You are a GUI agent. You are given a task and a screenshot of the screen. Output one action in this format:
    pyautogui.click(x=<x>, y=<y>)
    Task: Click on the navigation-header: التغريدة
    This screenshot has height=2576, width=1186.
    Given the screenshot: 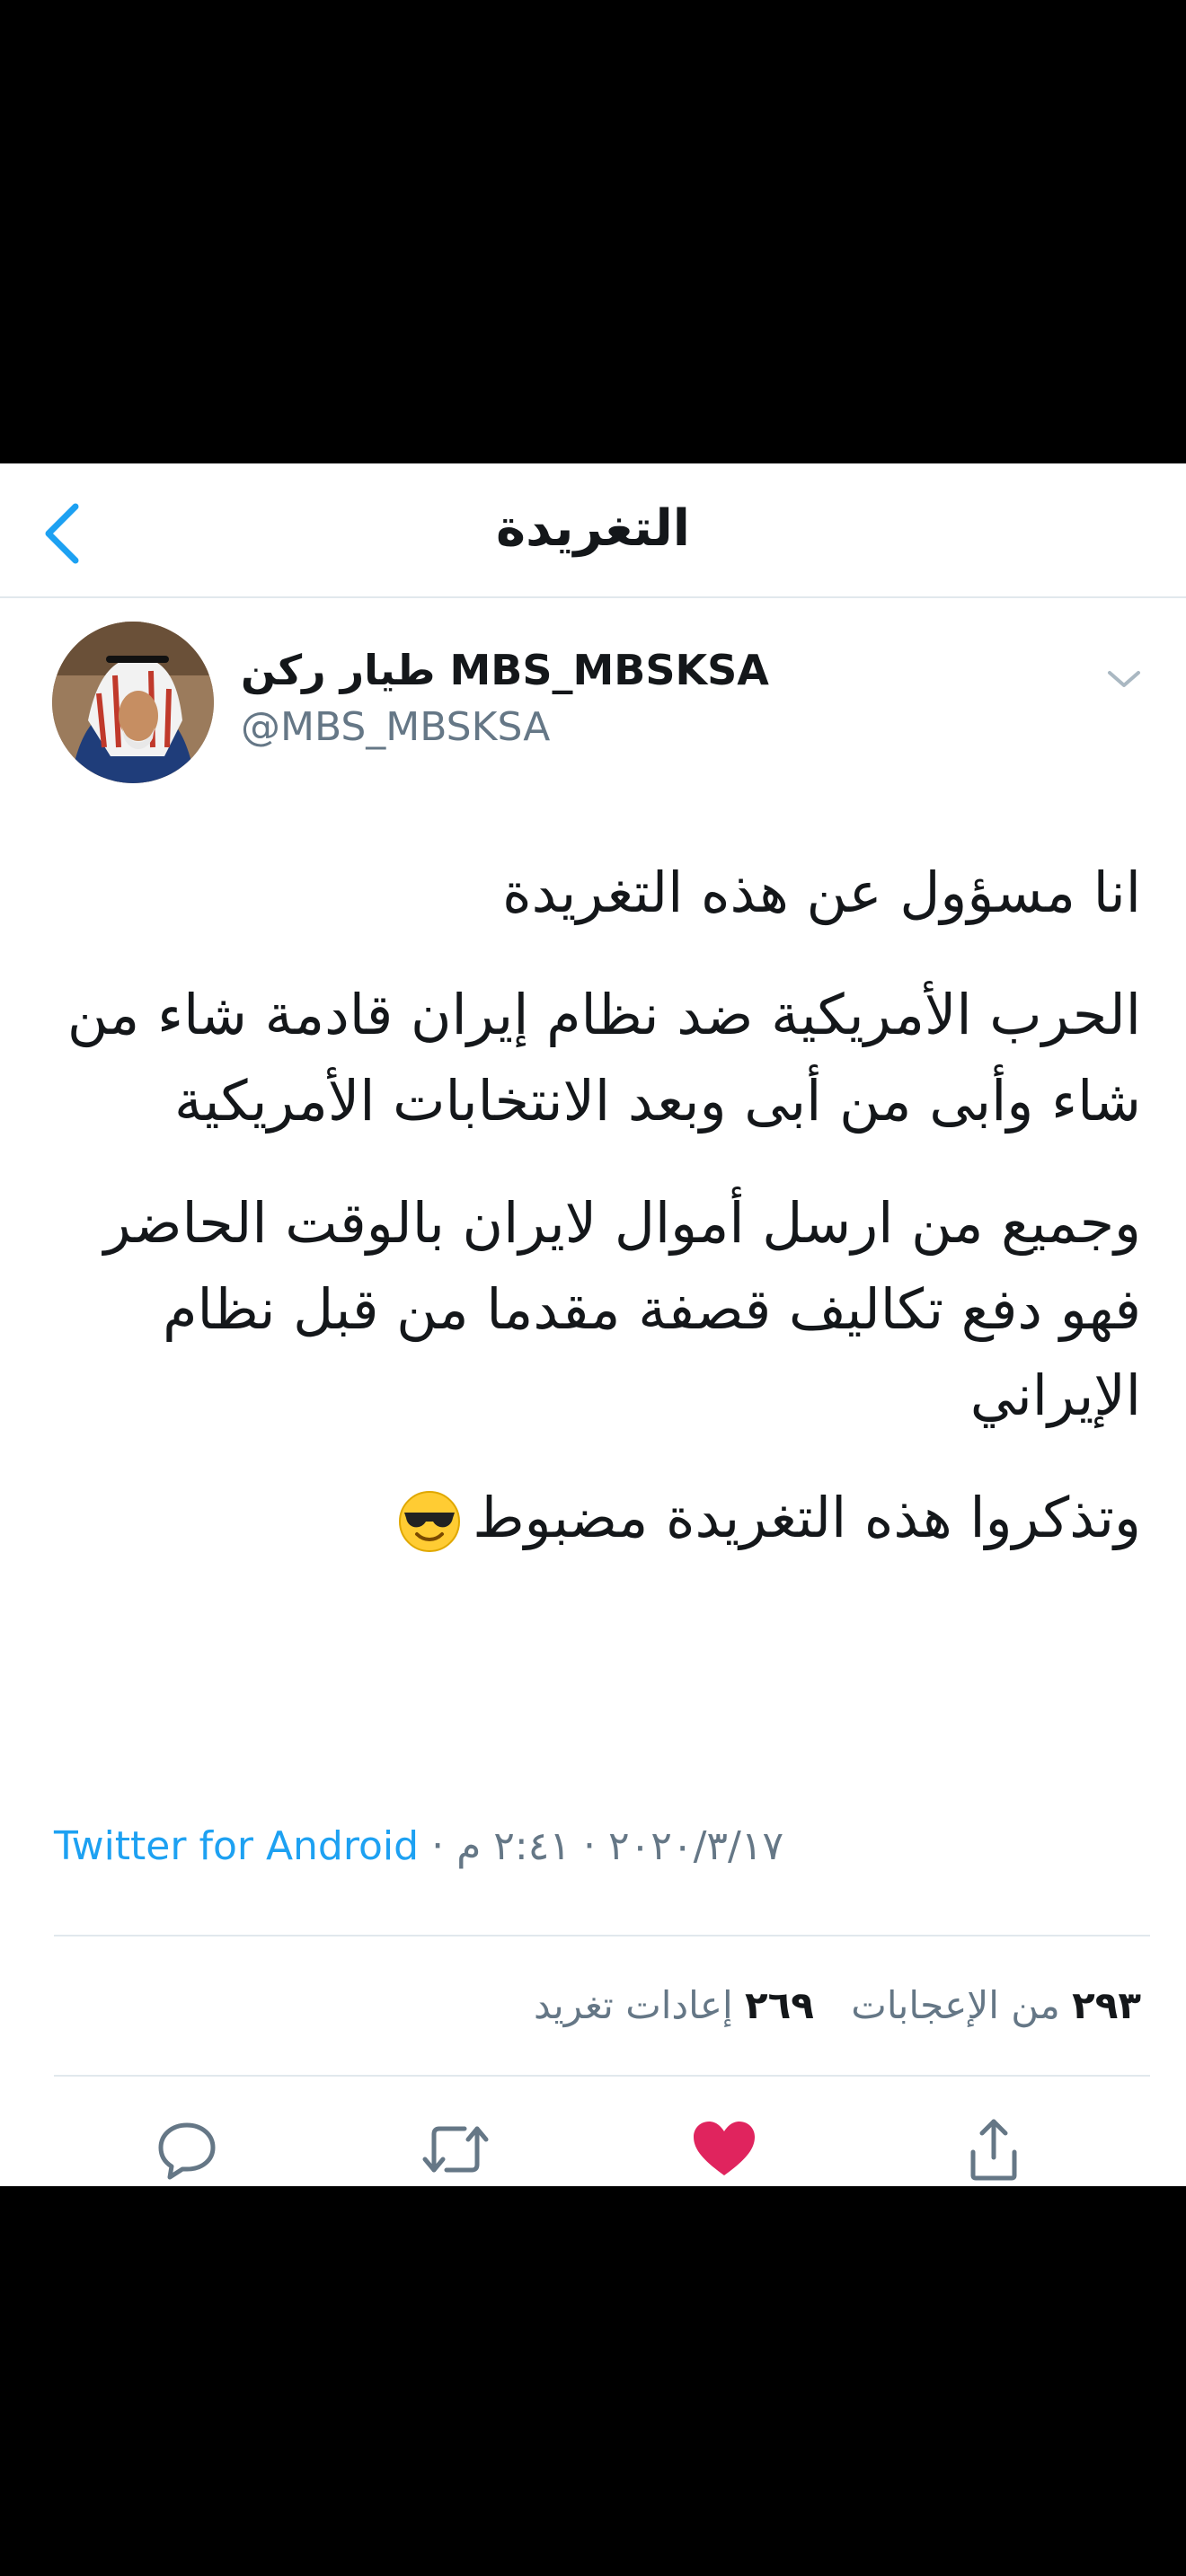 What is the action you would take?
    pyautogui.click(x=593, y=530)
    